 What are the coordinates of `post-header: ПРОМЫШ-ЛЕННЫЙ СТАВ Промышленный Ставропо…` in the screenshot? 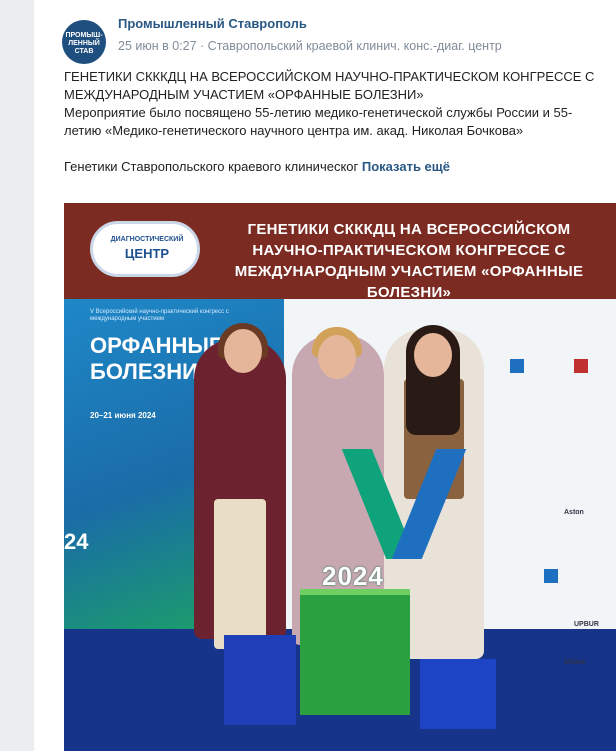 It's located at (332, 37).